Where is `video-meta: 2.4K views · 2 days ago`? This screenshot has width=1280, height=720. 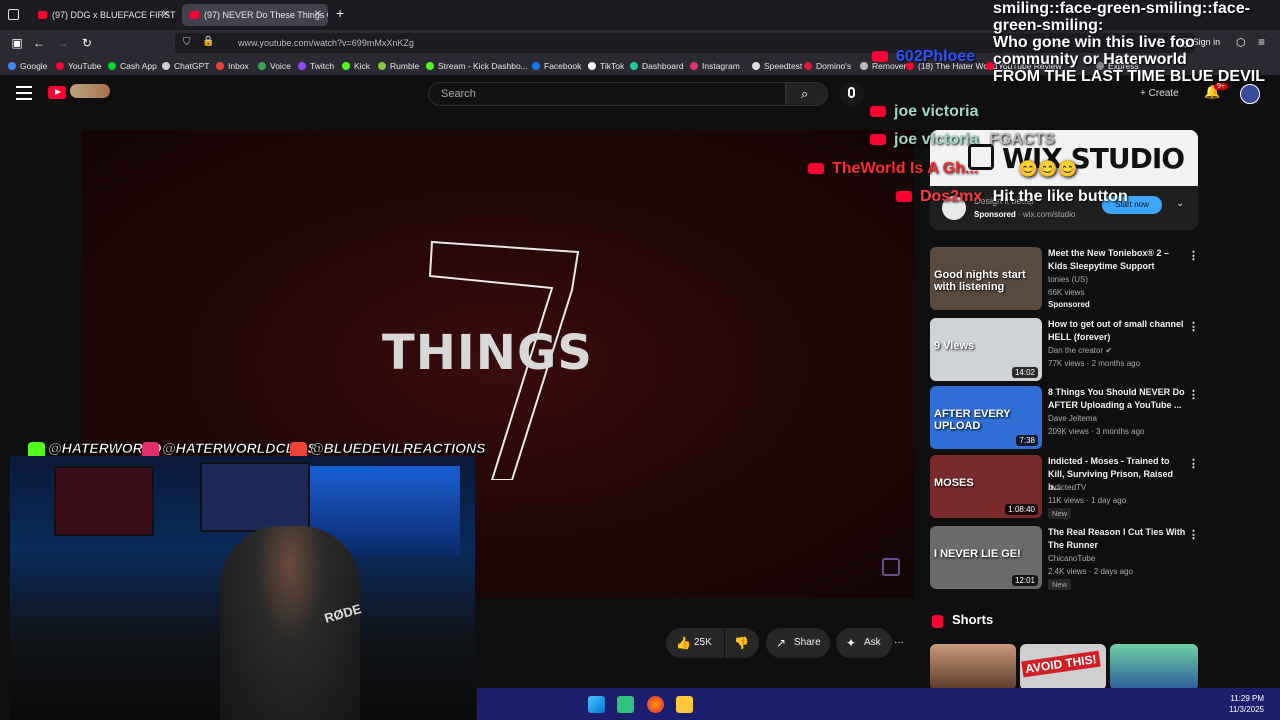 video-meta: 2.4K views · 2 days ago is located at coordinates (1090, 571).